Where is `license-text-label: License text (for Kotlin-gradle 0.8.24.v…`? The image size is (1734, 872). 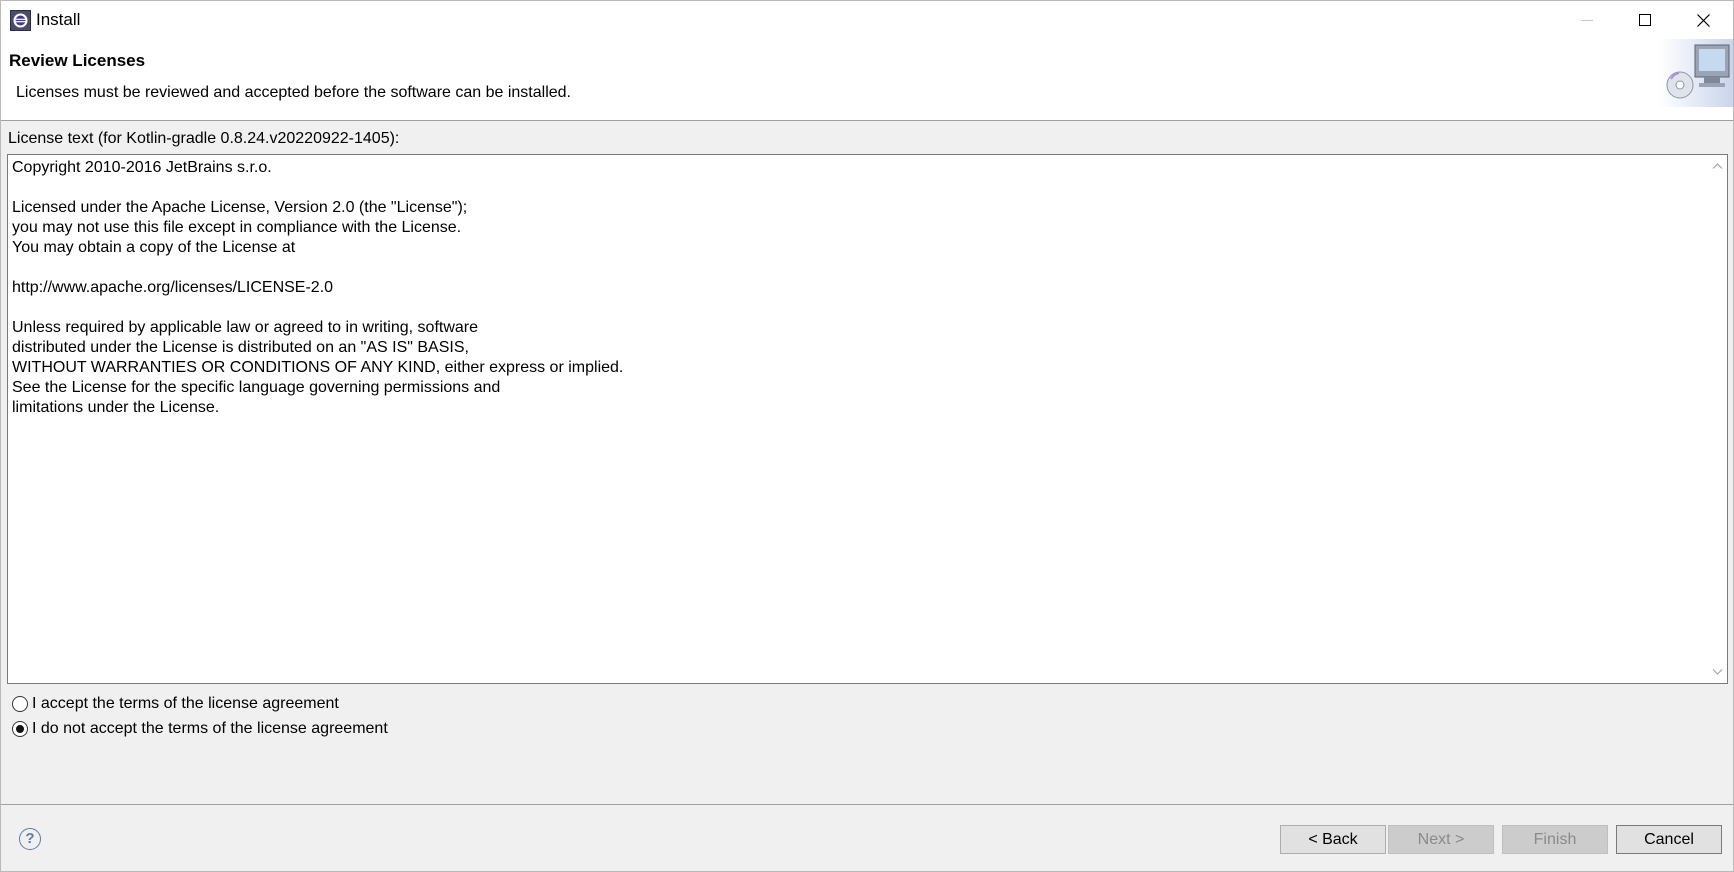 license-text-label: License text (for Kotlin-gradle 0.8.24.v… is located at coordinates (204, 138).